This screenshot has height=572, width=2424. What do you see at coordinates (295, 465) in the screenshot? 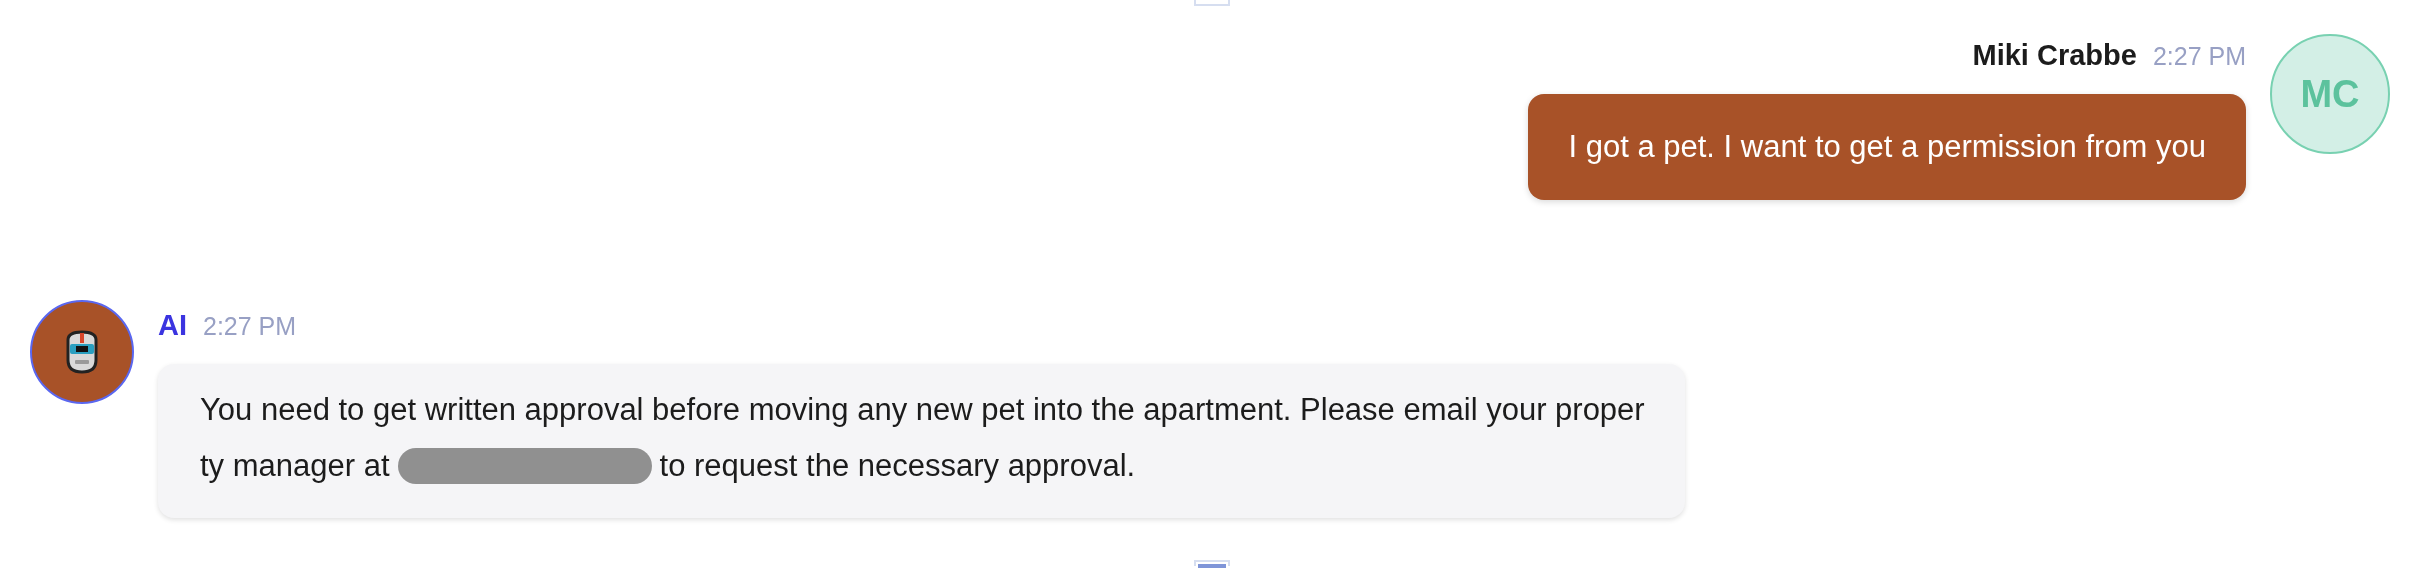
I see `message-text: ty manager at` at bounding box center [295, 465].